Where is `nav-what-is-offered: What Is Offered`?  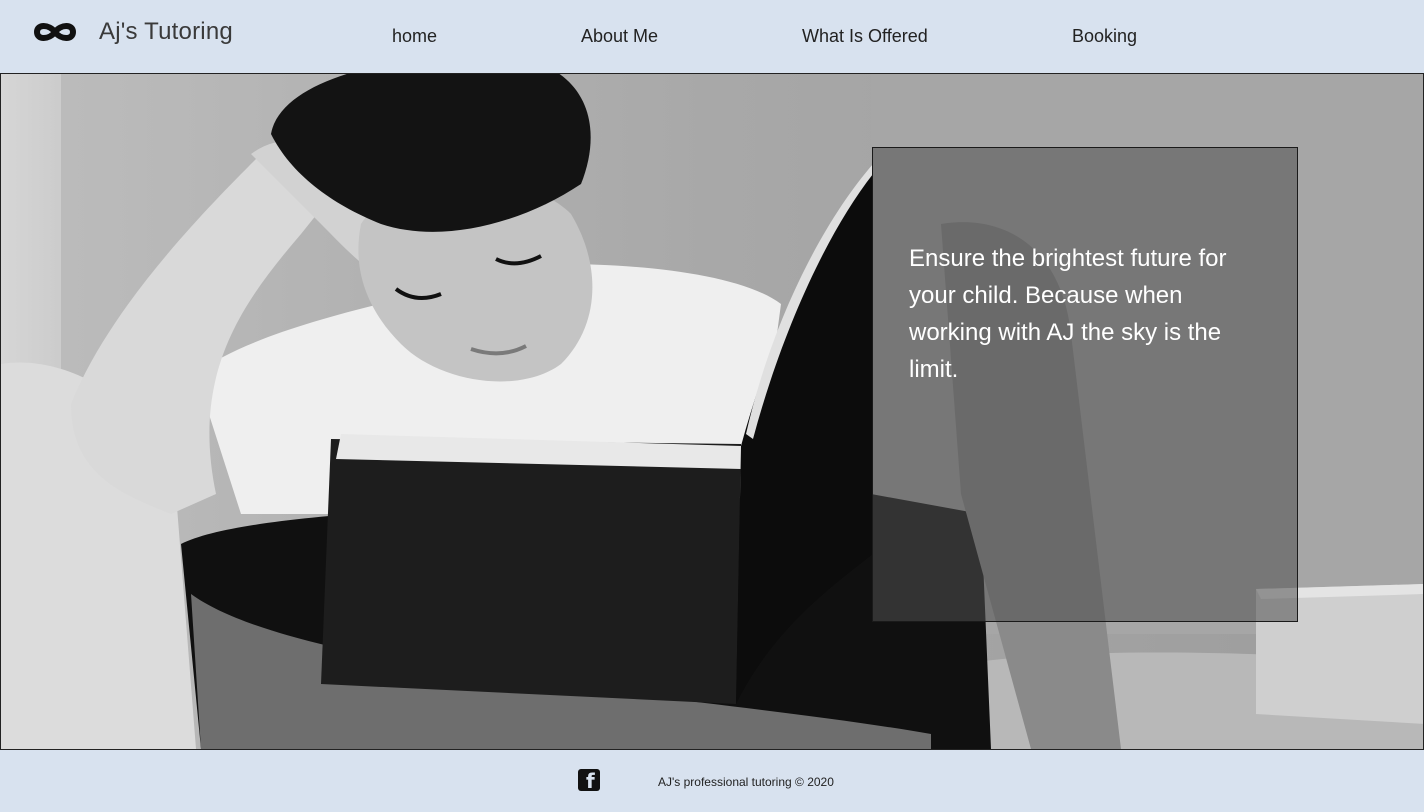 nav-what-is-offered: What Is Offered is located at coordinates (865, 36).